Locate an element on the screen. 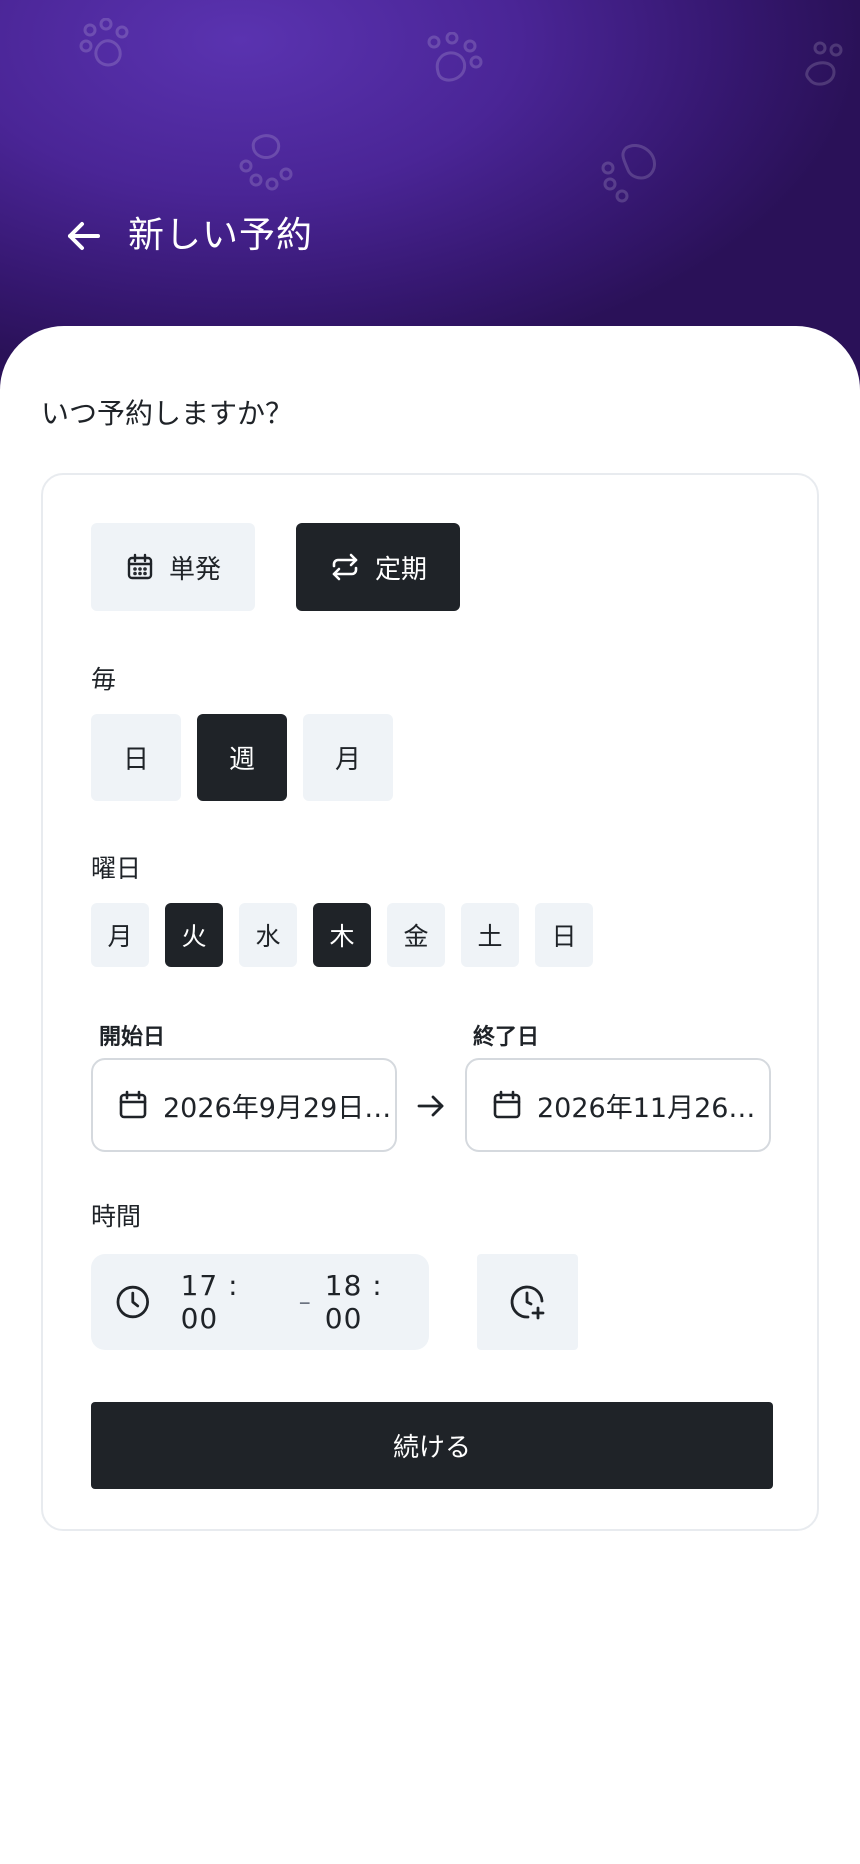 The height and width of the screenshot is (1864, 860). continue-button: 続ける is located at coordinates (432, 1445).